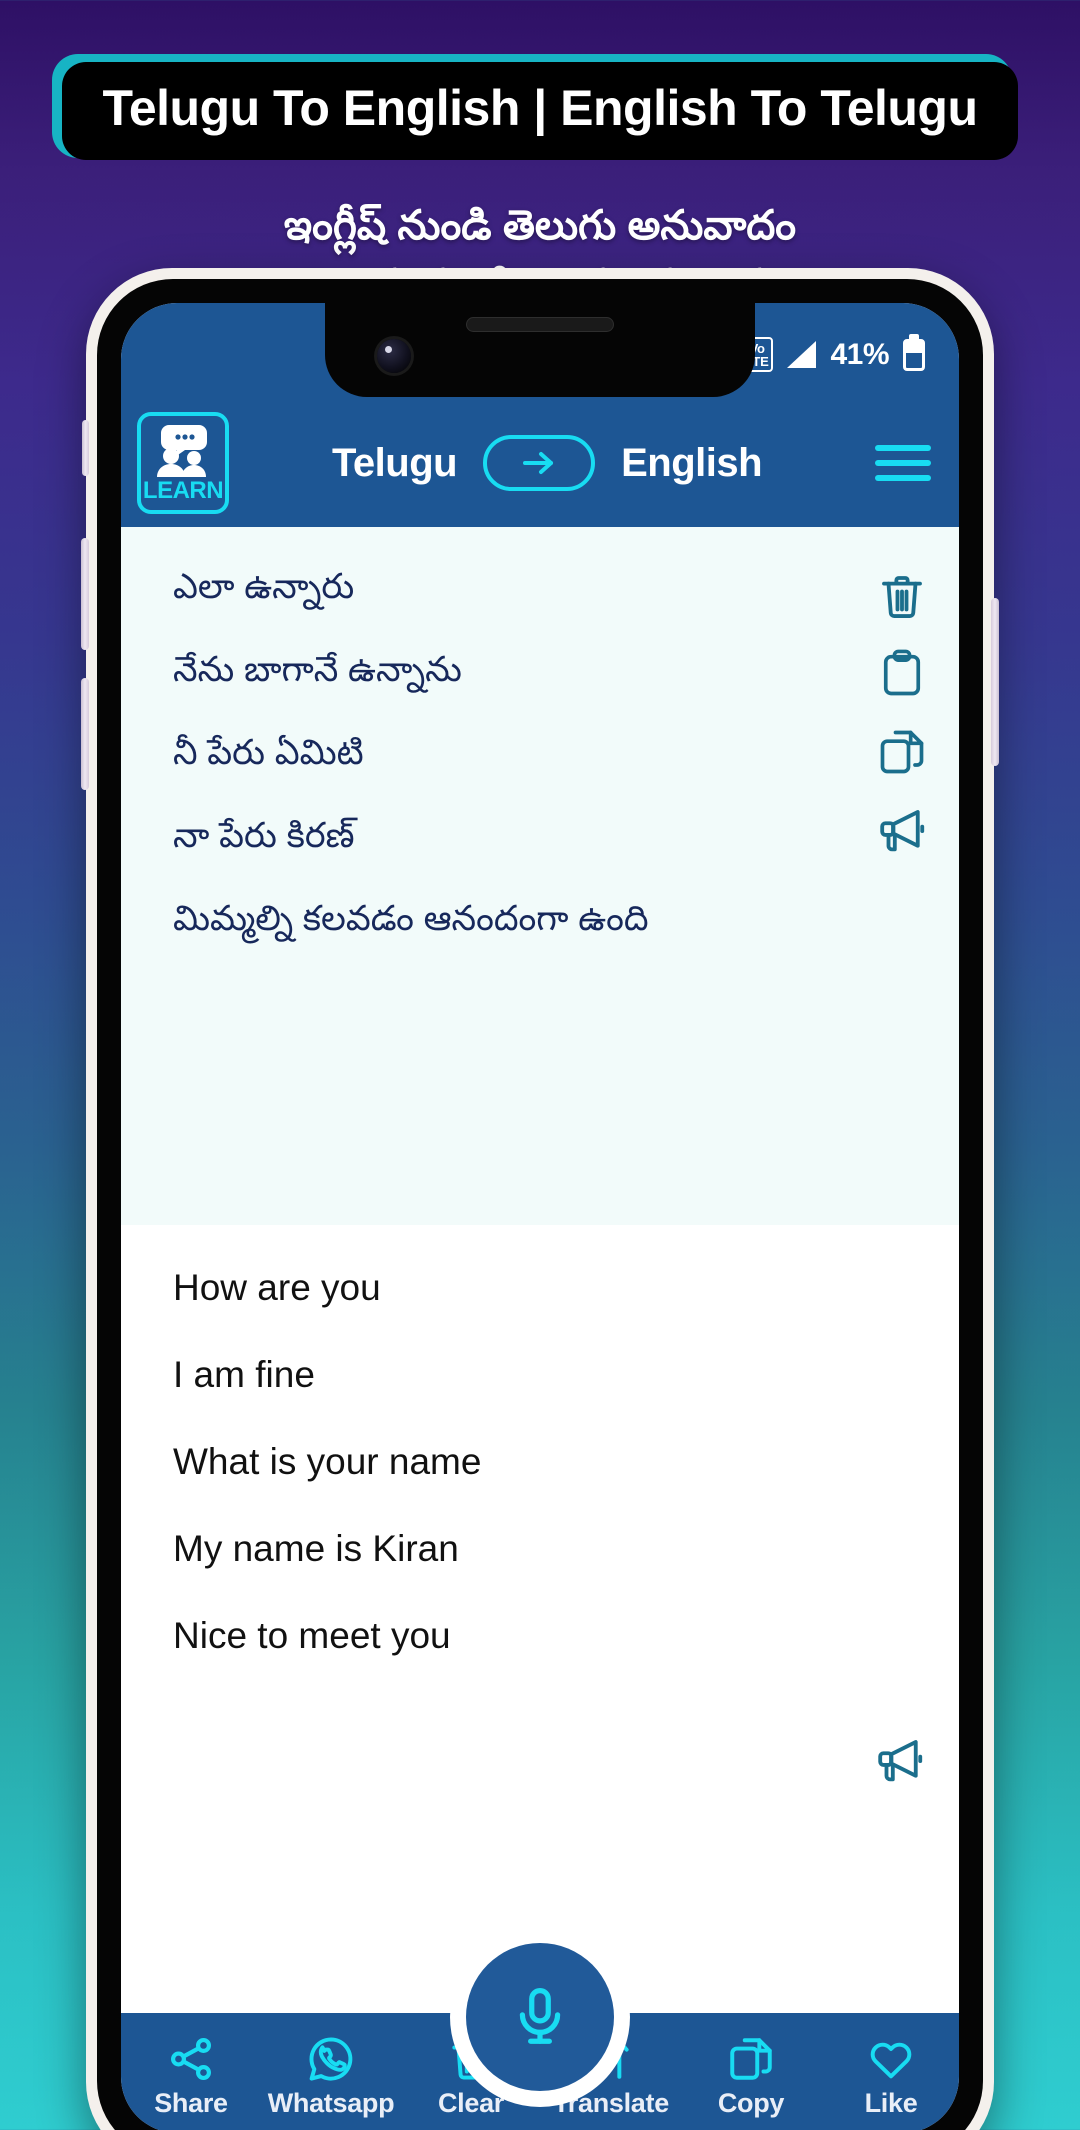  I want to click on language-swap-button, so click(539, 463).